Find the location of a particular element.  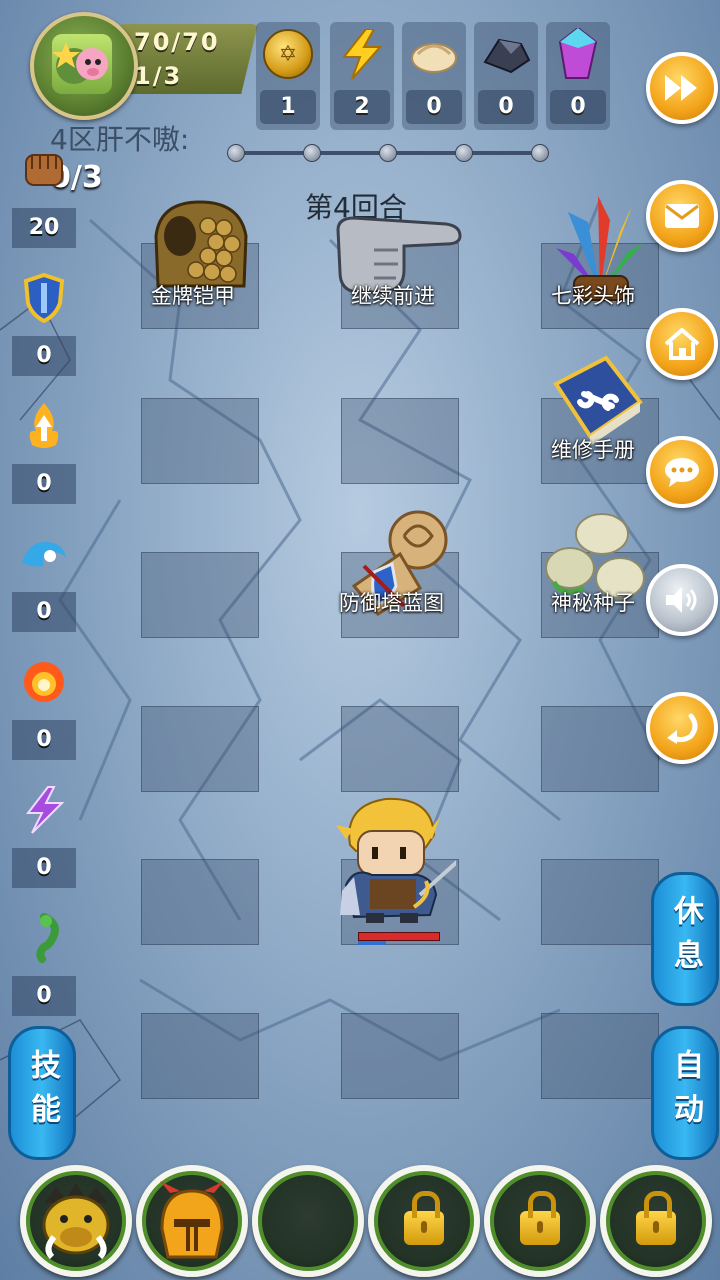

fist-icon is located at coordinates (44, 170).